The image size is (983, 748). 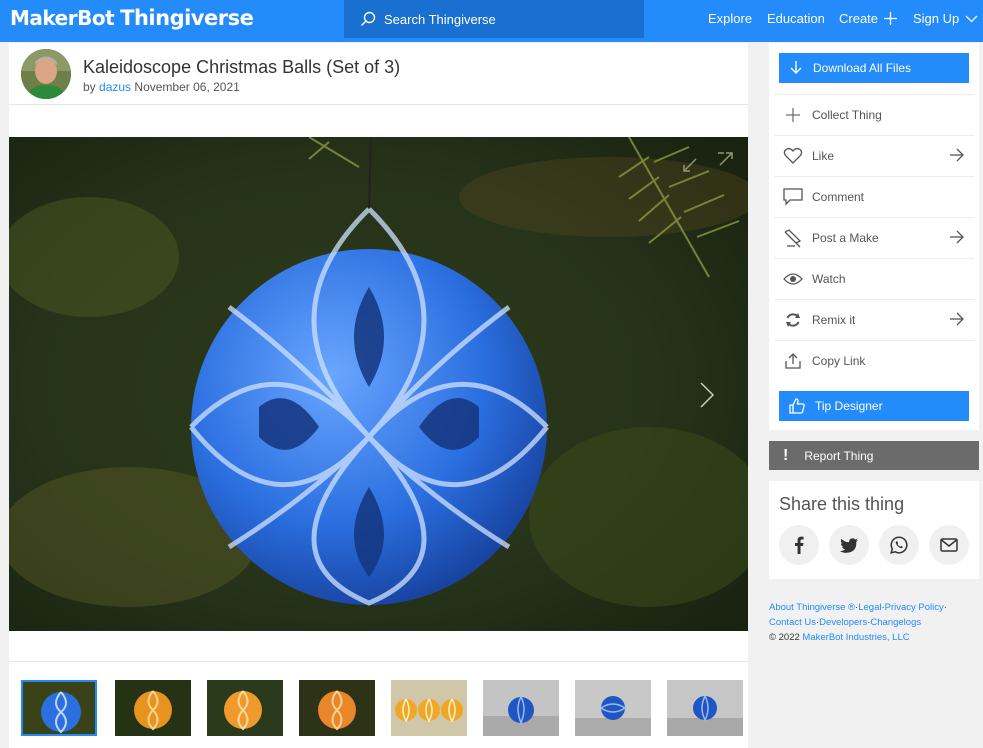 I want to click on thumbnail-strip, so click(x=378, y=704).